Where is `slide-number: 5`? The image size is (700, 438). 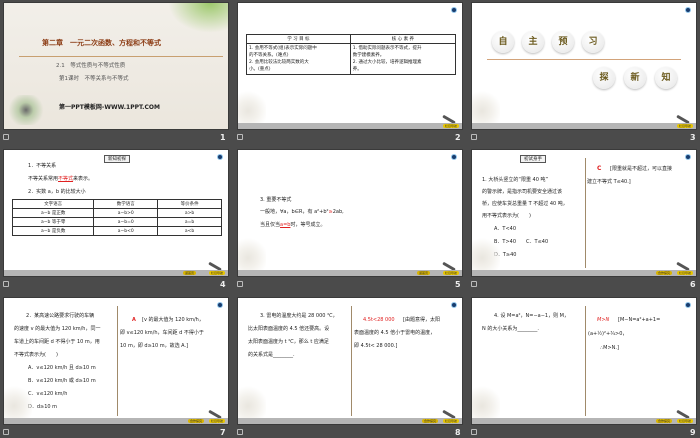 slide-number: 5 is located at coordinates (458, 284).